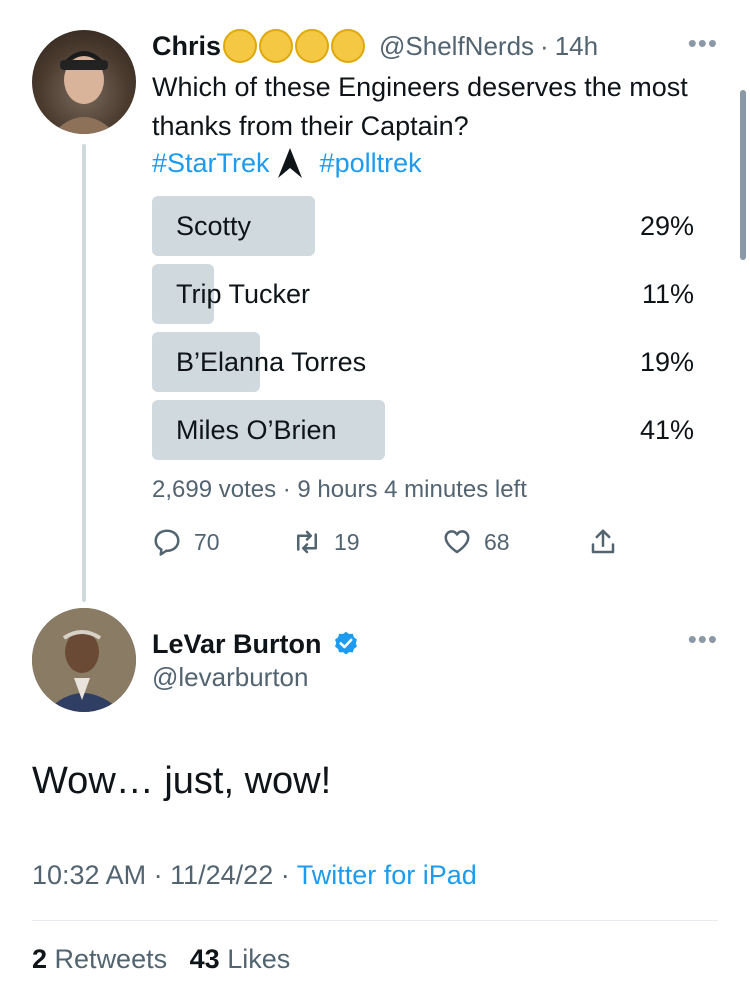  What do you see at coordinates (84, 660) in the screenshot?
I see `avatar-levar-burton` at bounding box center [84, 660].